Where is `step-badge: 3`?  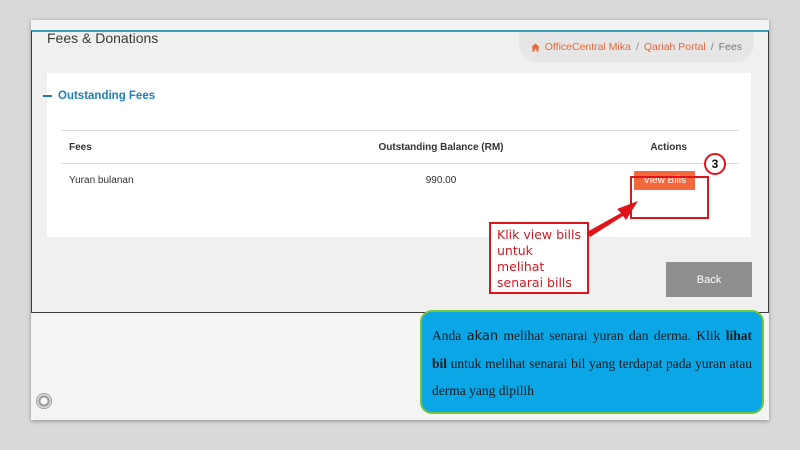
step-badge: 3 is located at coordinates (715, 164).